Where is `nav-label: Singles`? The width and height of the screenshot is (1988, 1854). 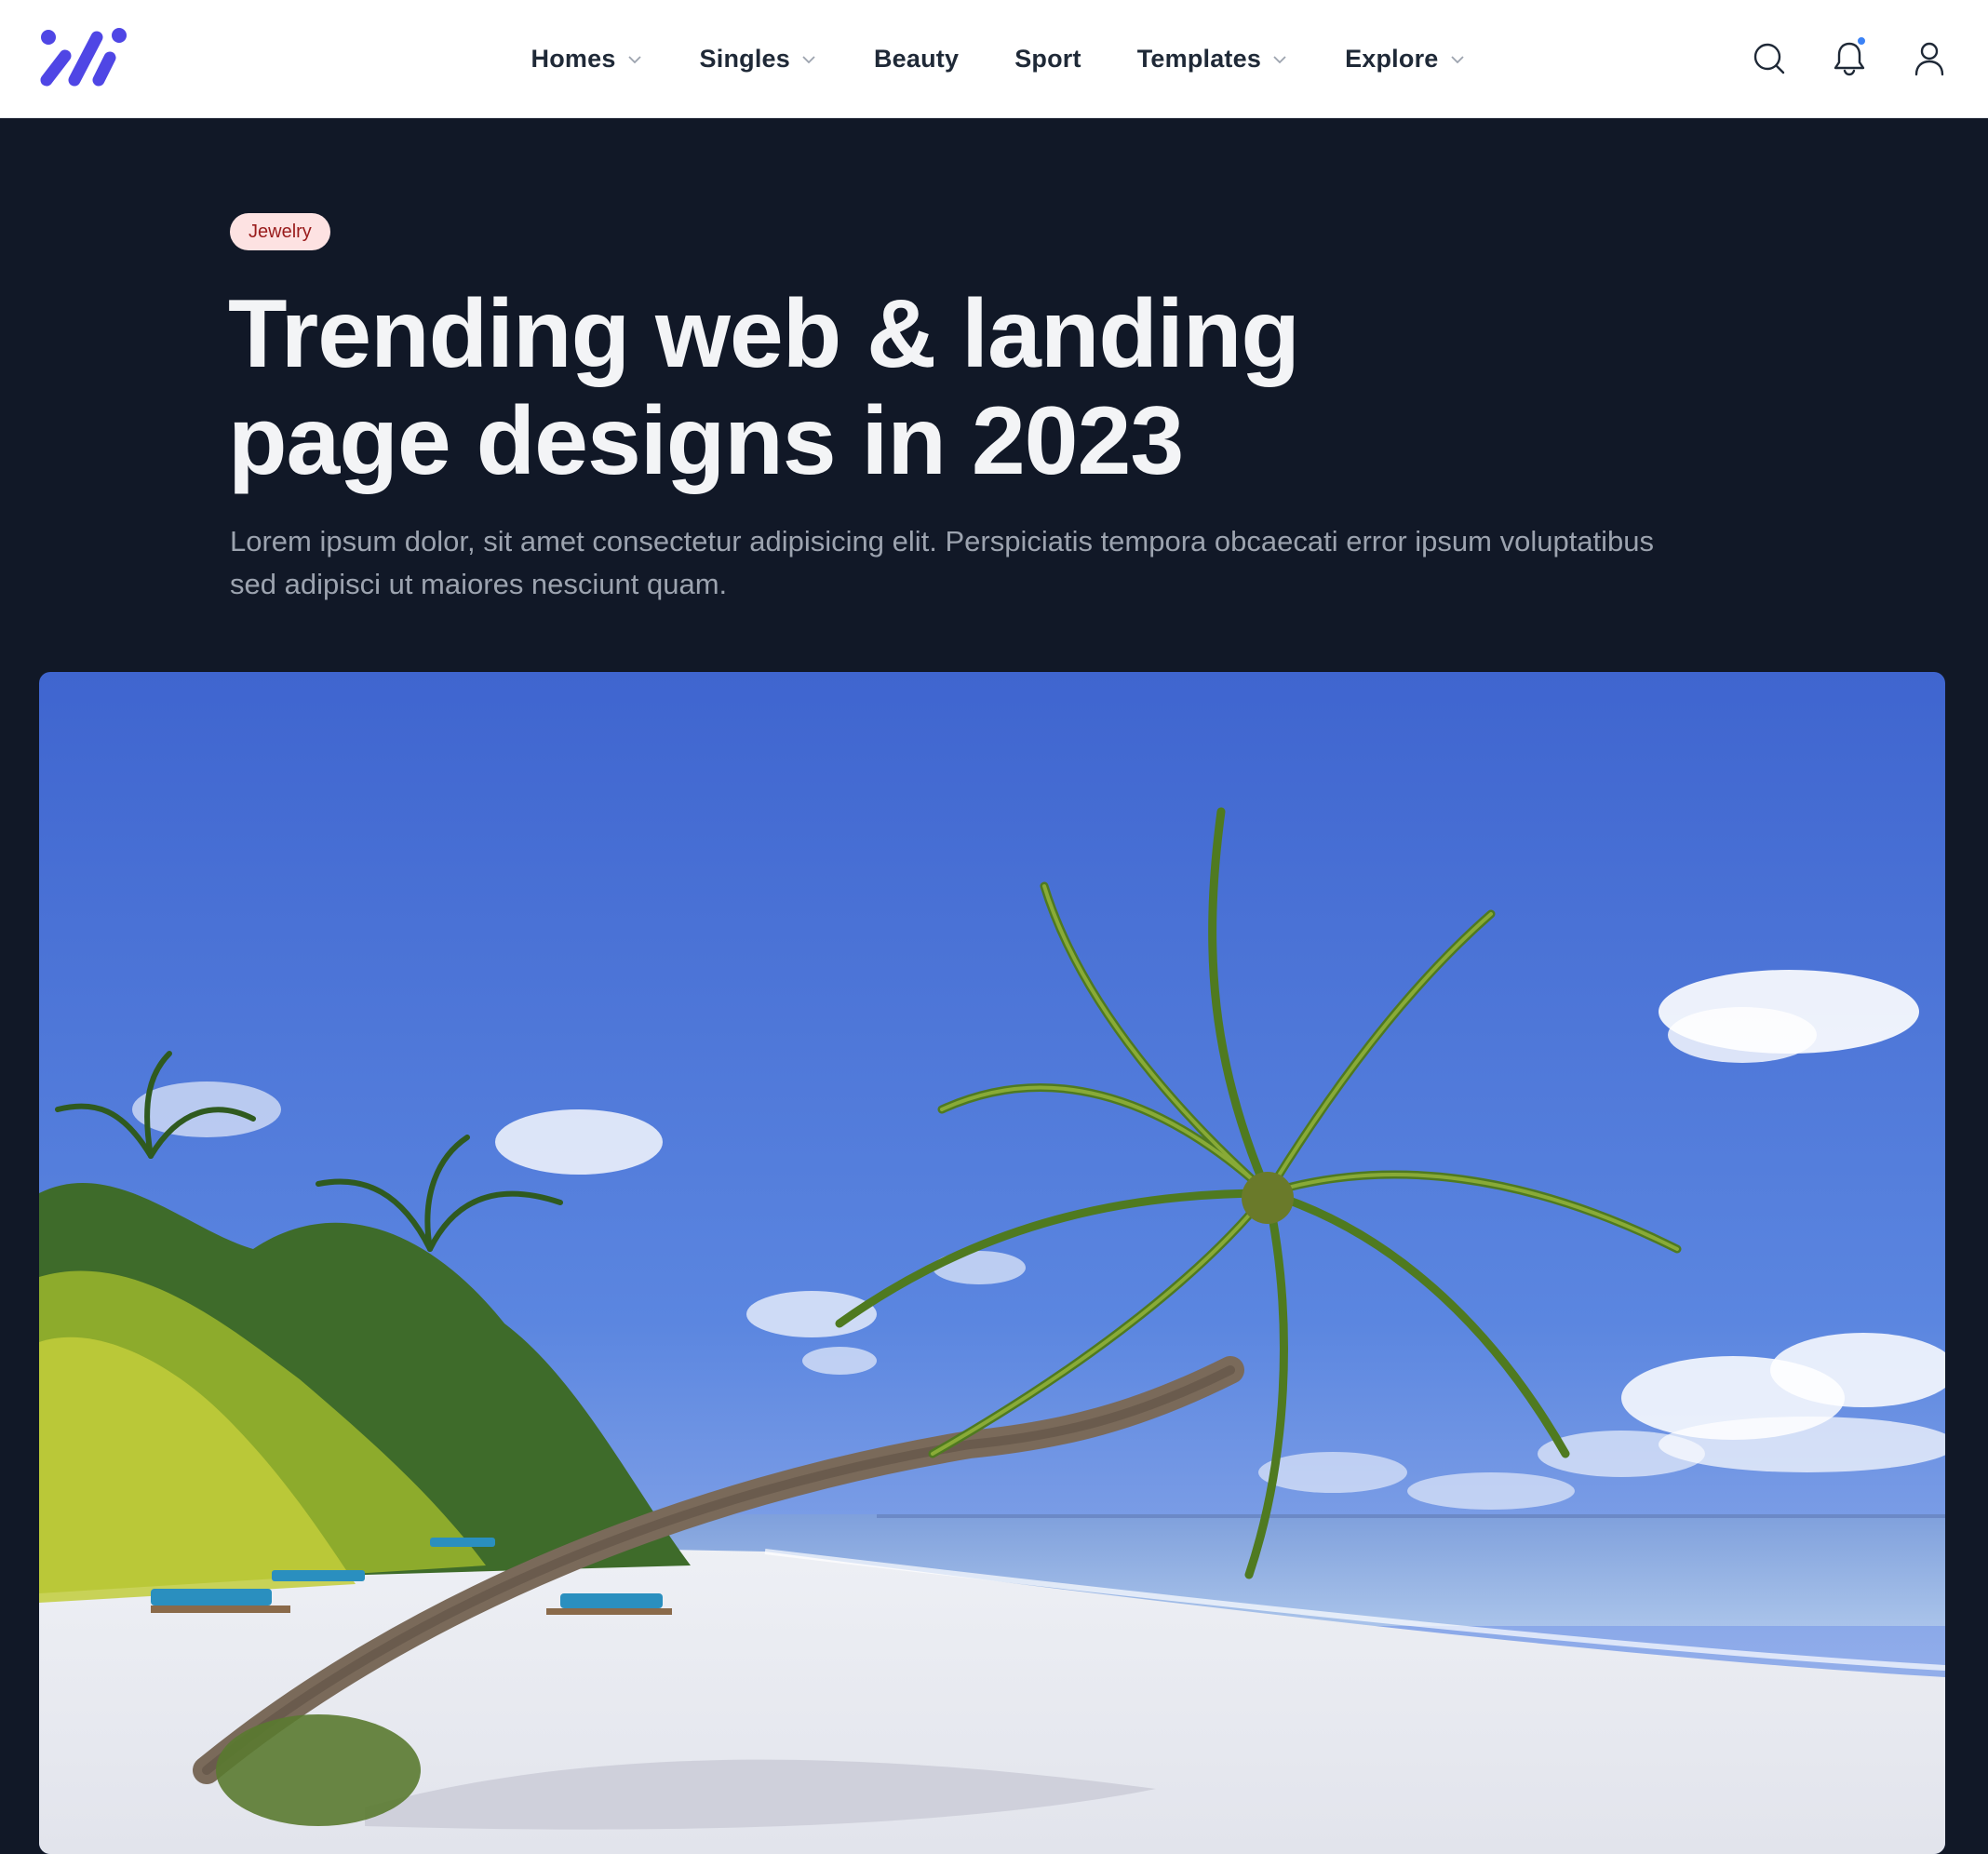 nav-label: Singles is located at coordinates (744, 59).